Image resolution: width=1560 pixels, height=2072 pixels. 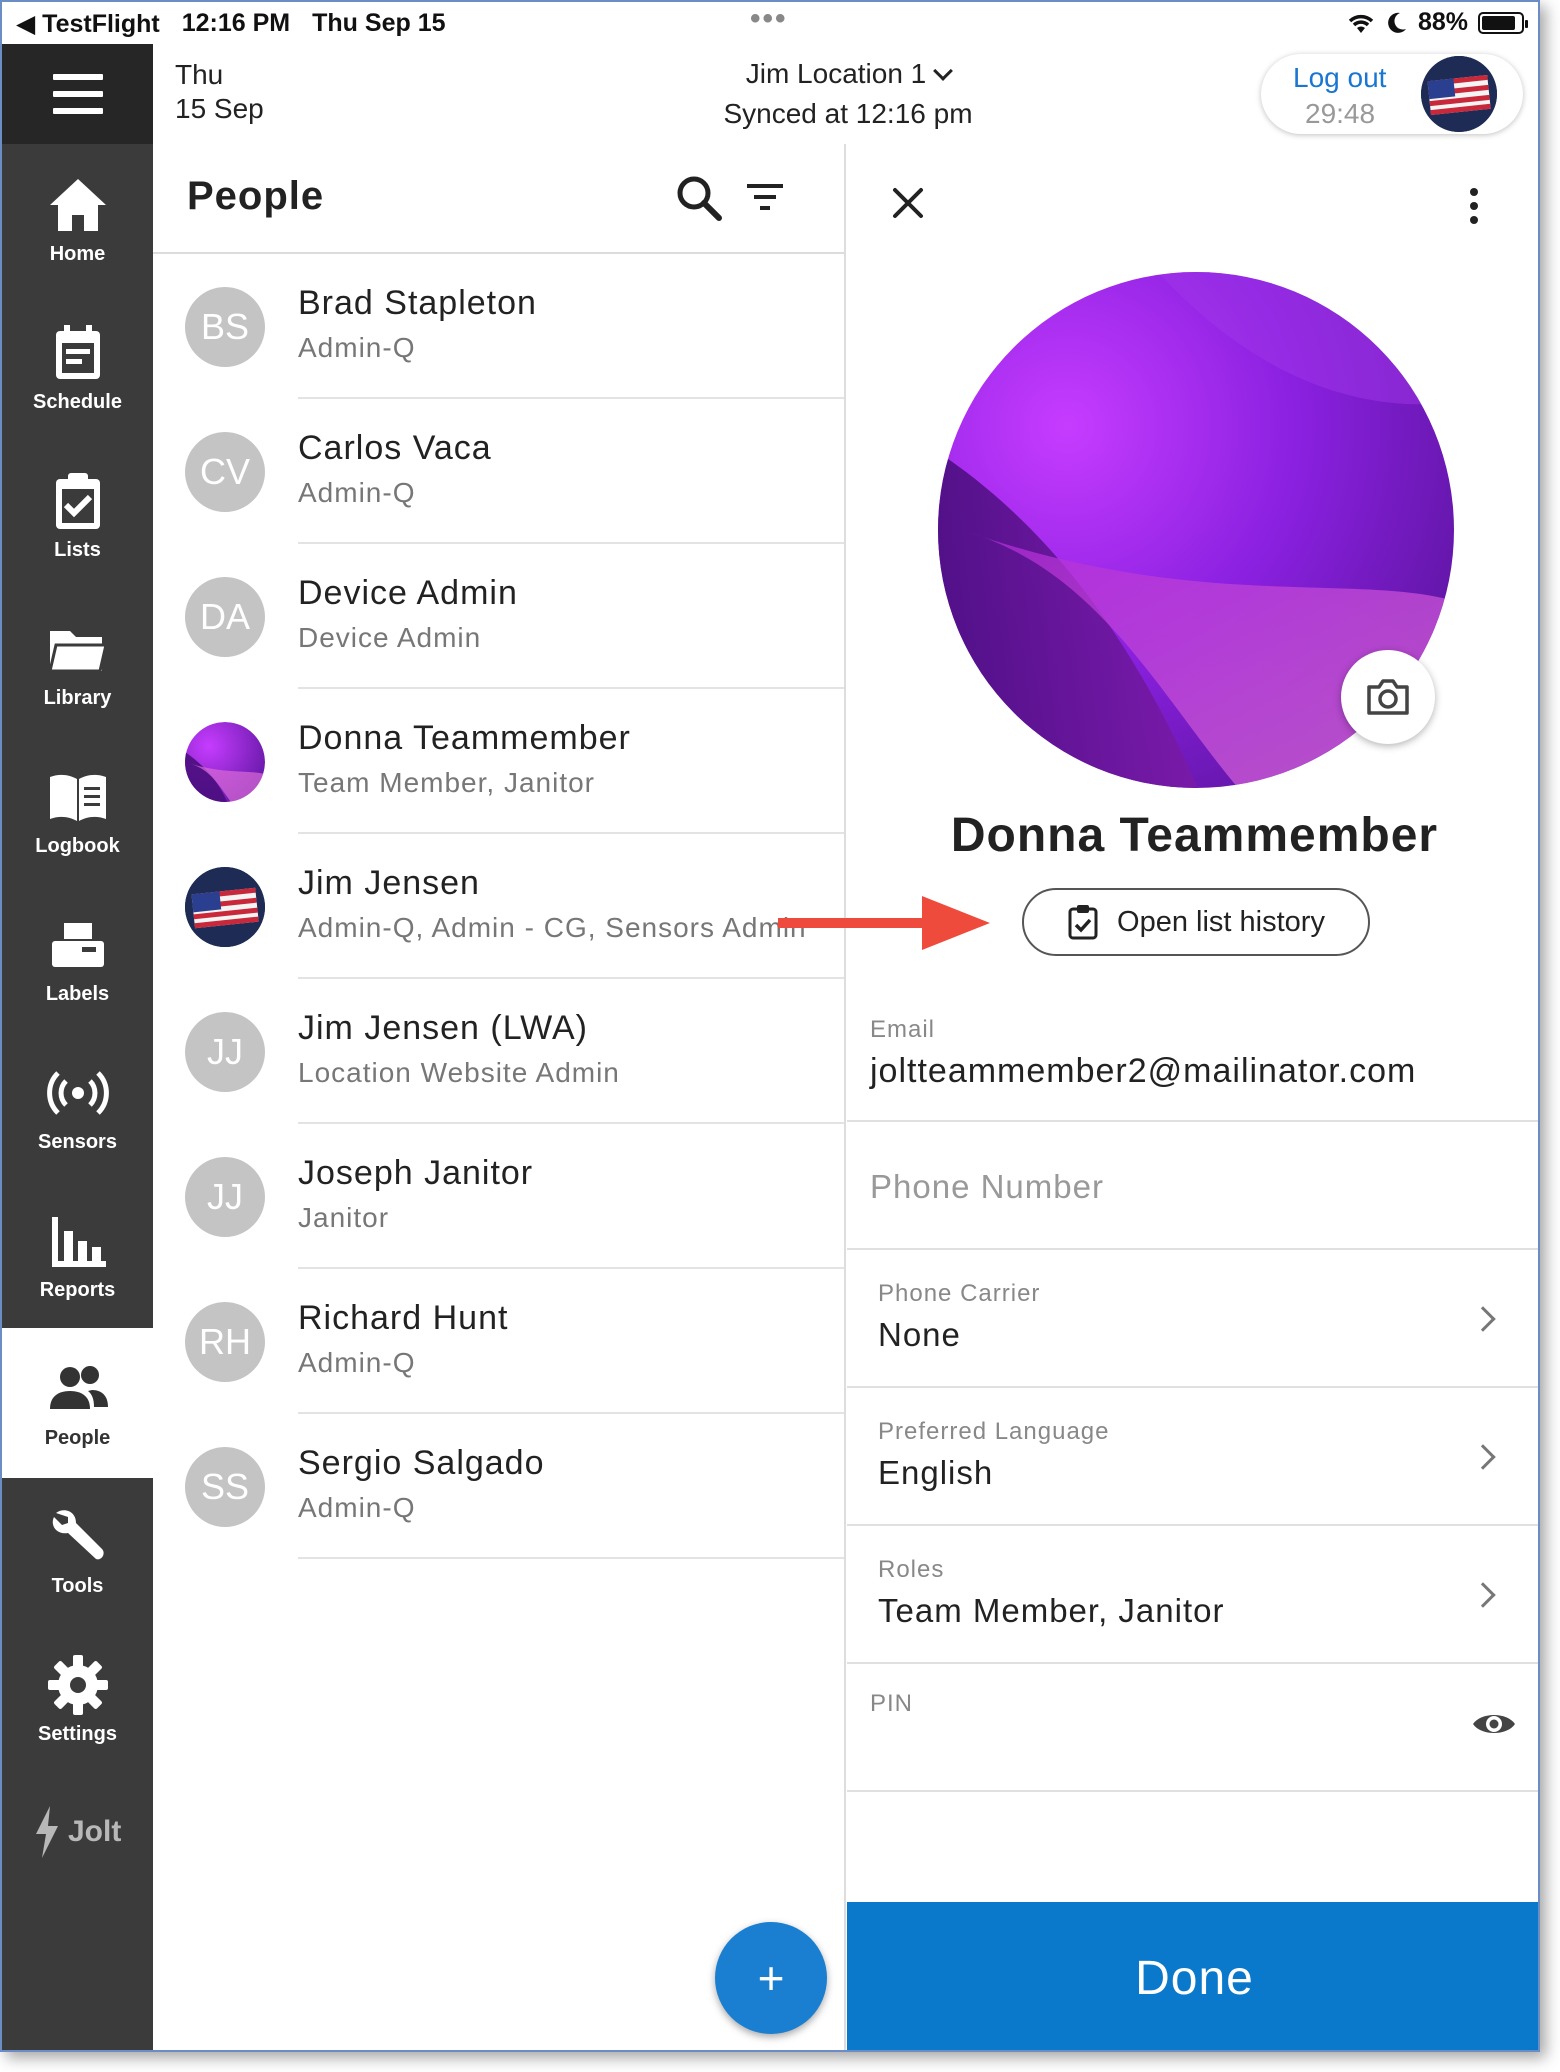 I want to click on hamburger-icon, so click(x=77, y=94).